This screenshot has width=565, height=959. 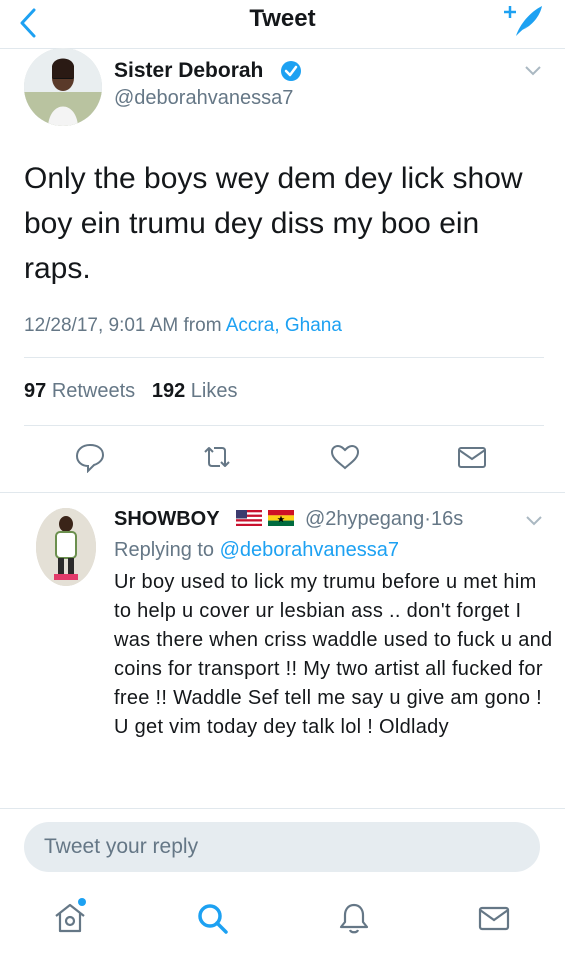 What do you see at coordinates (164, 550) in the screenshot?
I see `replying-to-label: Replying to` at bounding box center [164, 550].